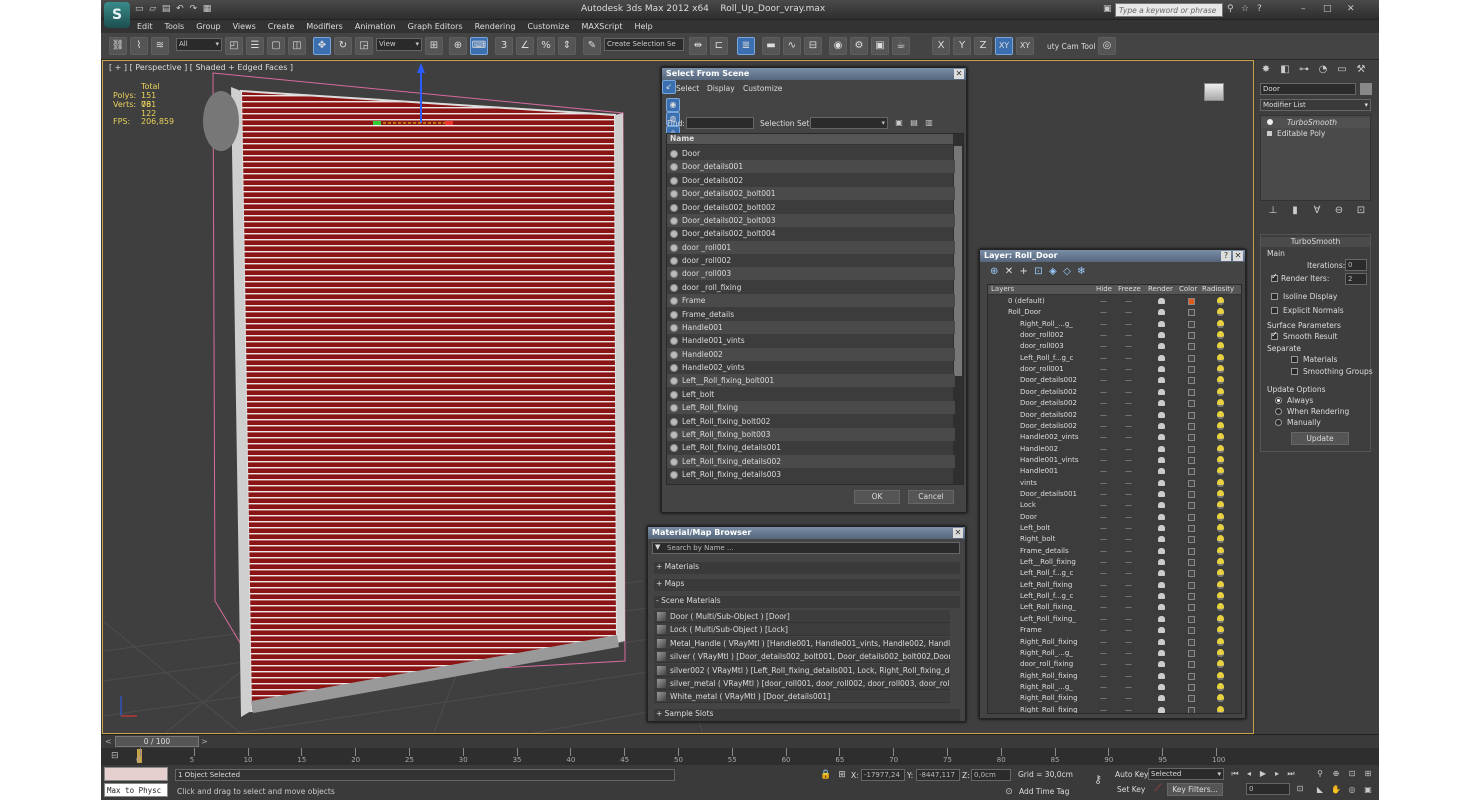 The height and width of the screenshot is (800, 1480). What do you see at coordinates (479, 46) in the screenshot?
I see `keyboard-shortcut-icon: ⌨` at bounding box center [479, 46].